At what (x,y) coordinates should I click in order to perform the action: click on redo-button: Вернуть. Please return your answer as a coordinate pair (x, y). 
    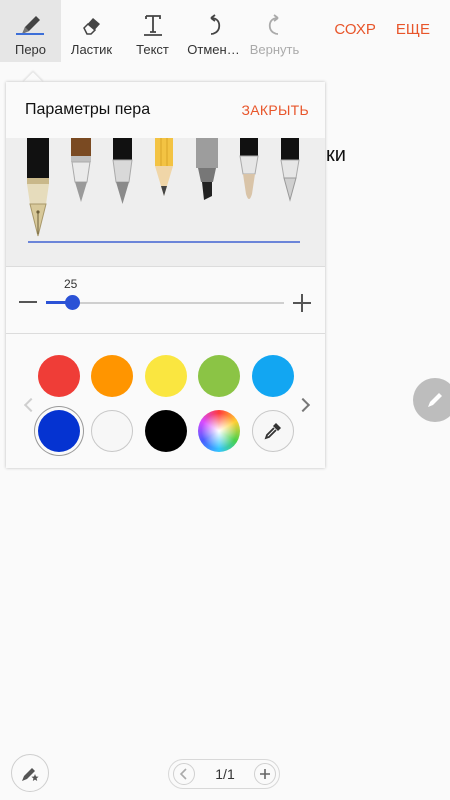
    Looking at the image, I should click on (274, 31).